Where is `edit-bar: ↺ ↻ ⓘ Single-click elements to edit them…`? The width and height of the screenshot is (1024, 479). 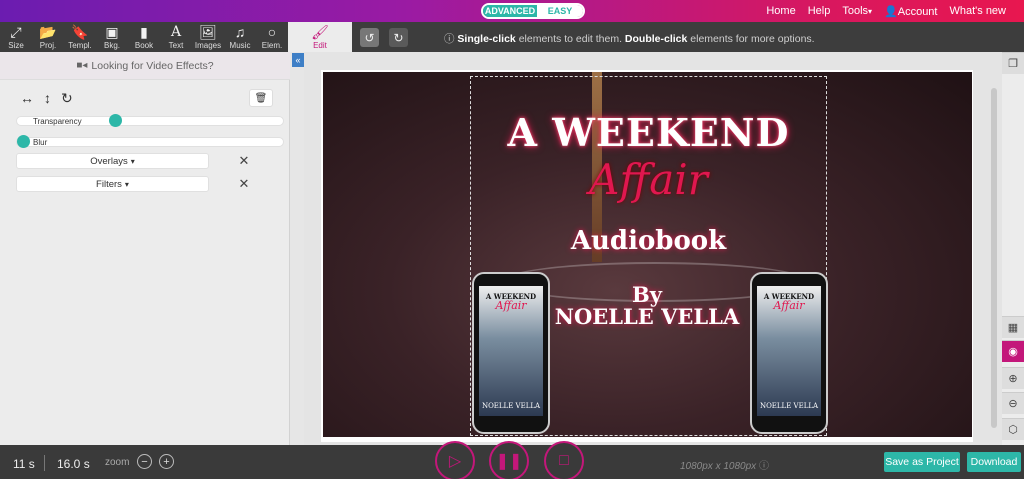 edit-bar: ↺ ↻ ⓘ Single-click elements to edit them… is located at coordinates (688, 37).